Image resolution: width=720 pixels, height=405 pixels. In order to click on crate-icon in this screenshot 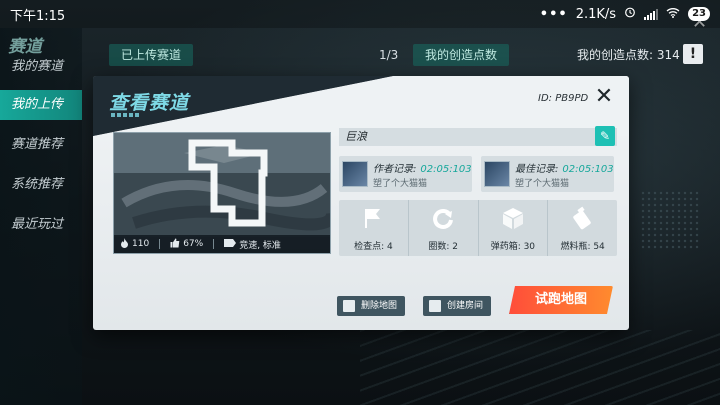, I will do `click(513, 220)`.